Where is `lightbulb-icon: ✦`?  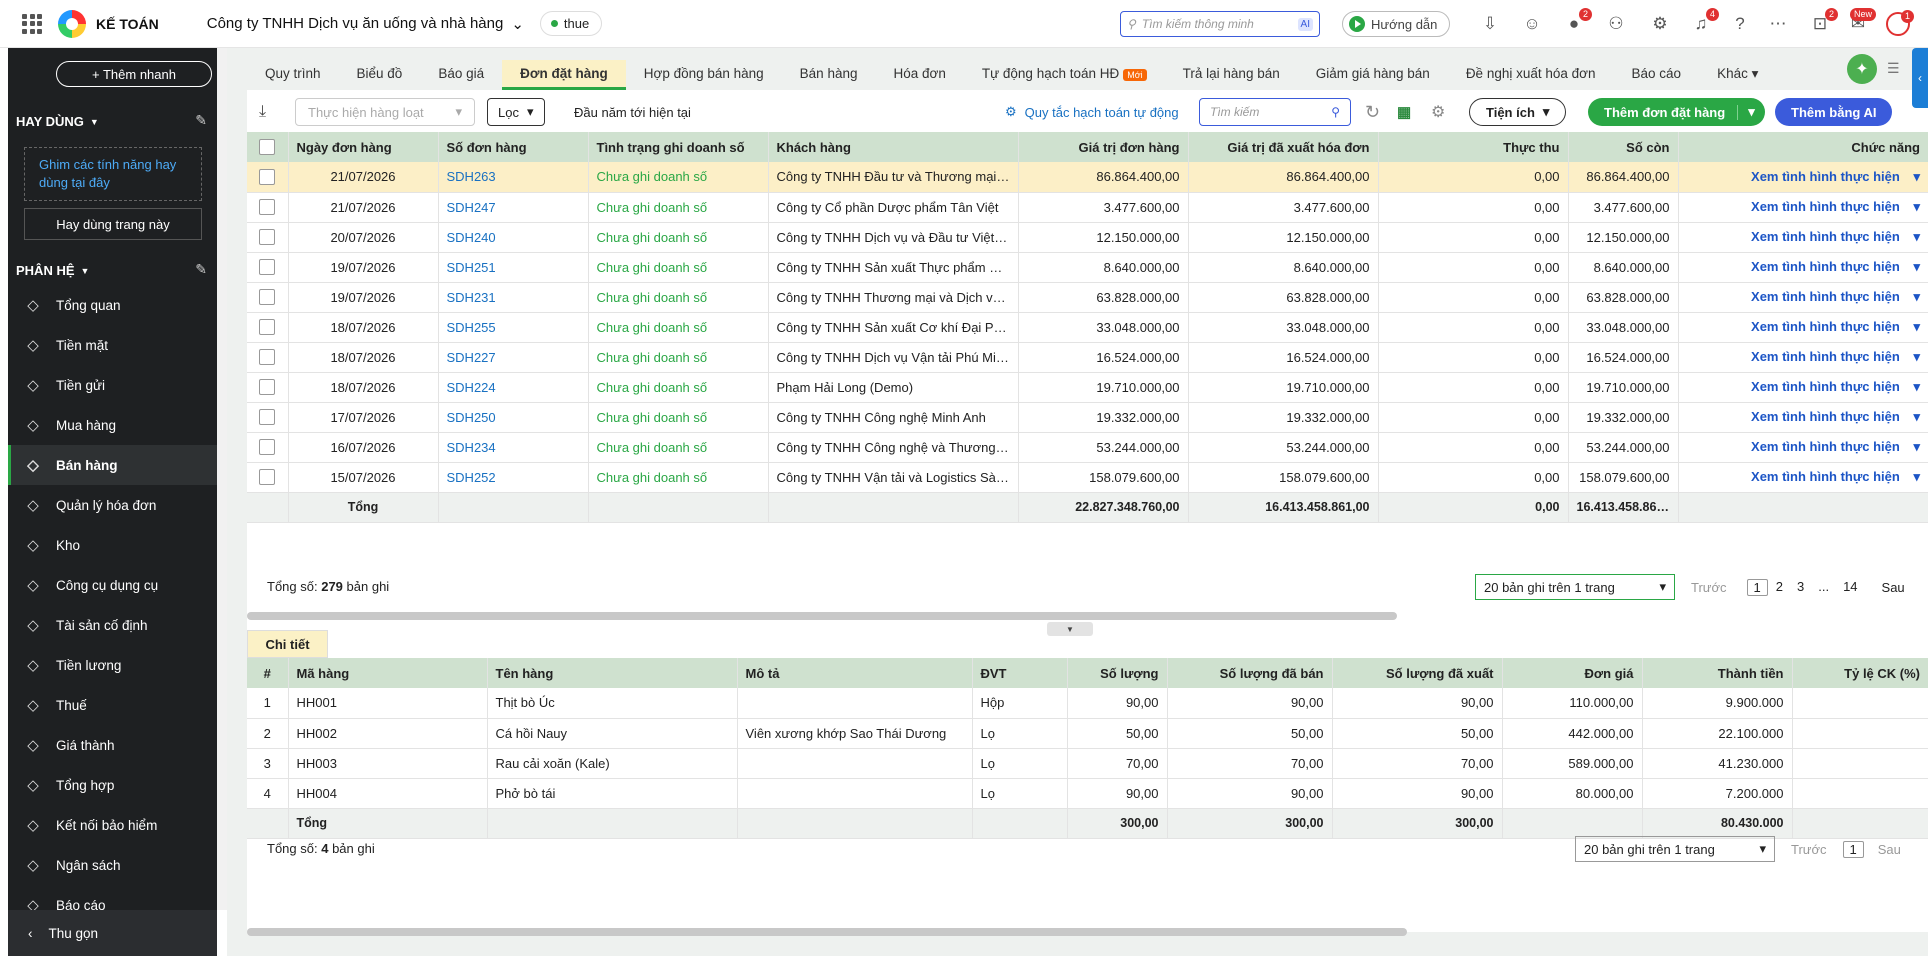
lightbulb-icon: ✦ is located at coordinates (1862, 69).